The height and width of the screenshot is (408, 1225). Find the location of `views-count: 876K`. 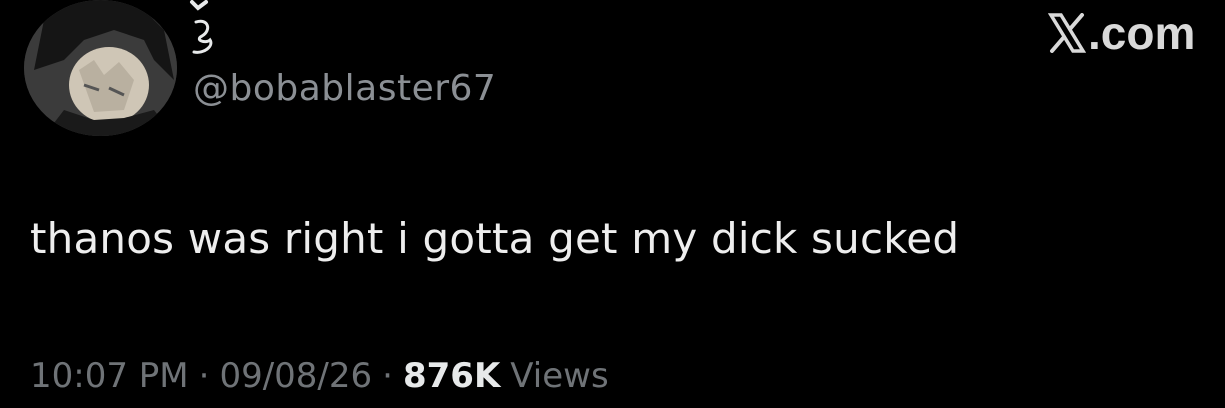

views-count: 876K is located at coordinates (451, 376).